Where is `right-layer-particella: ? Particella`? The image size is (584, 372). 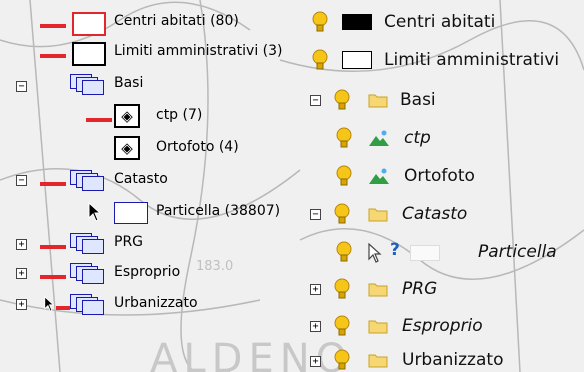 right-layer-particella: ? Particella is located at coordinates (454, 252).